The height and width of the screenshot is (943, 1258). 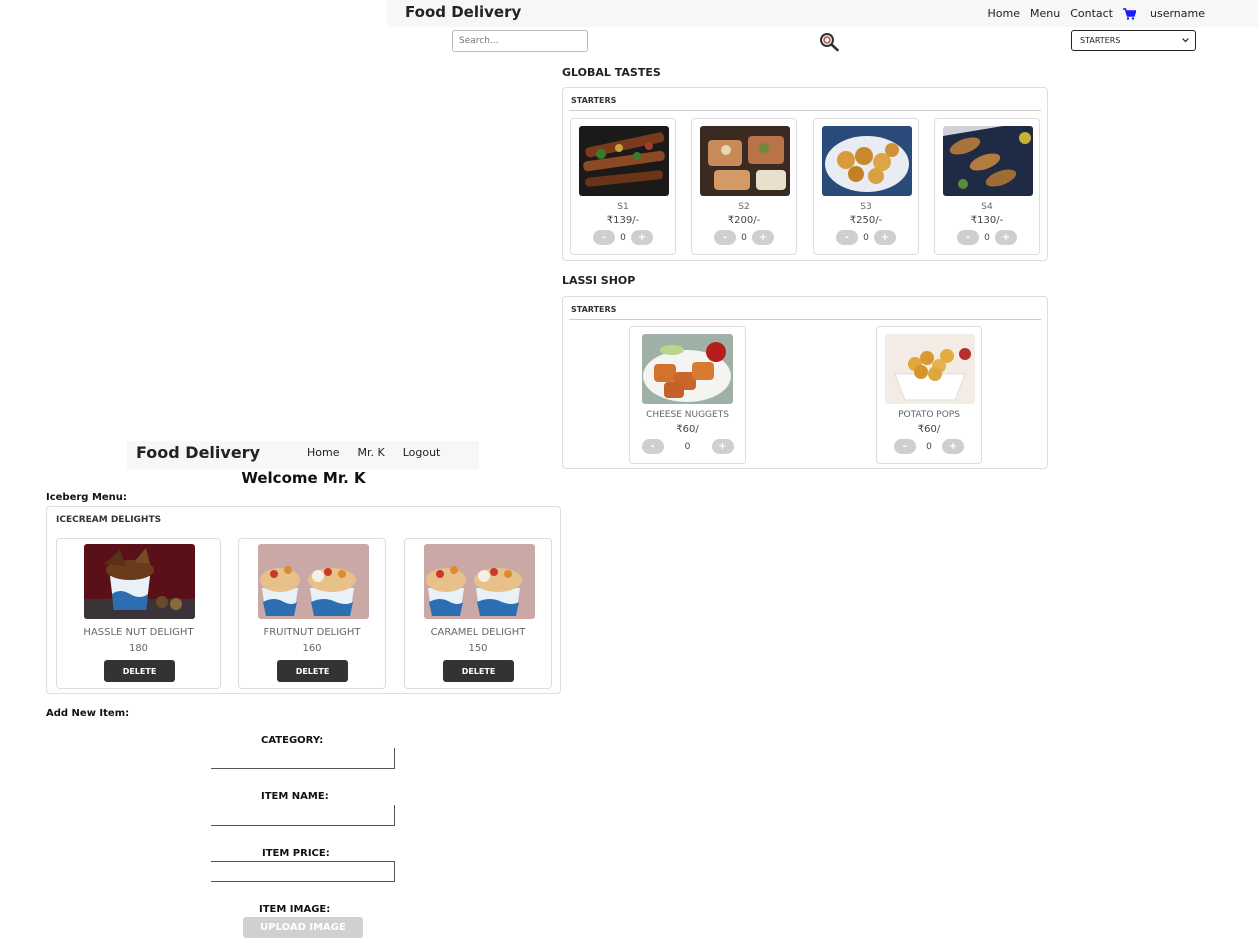 I want to click on admin-nav: Home Mr. K Logout, so click(x=382, y=452).